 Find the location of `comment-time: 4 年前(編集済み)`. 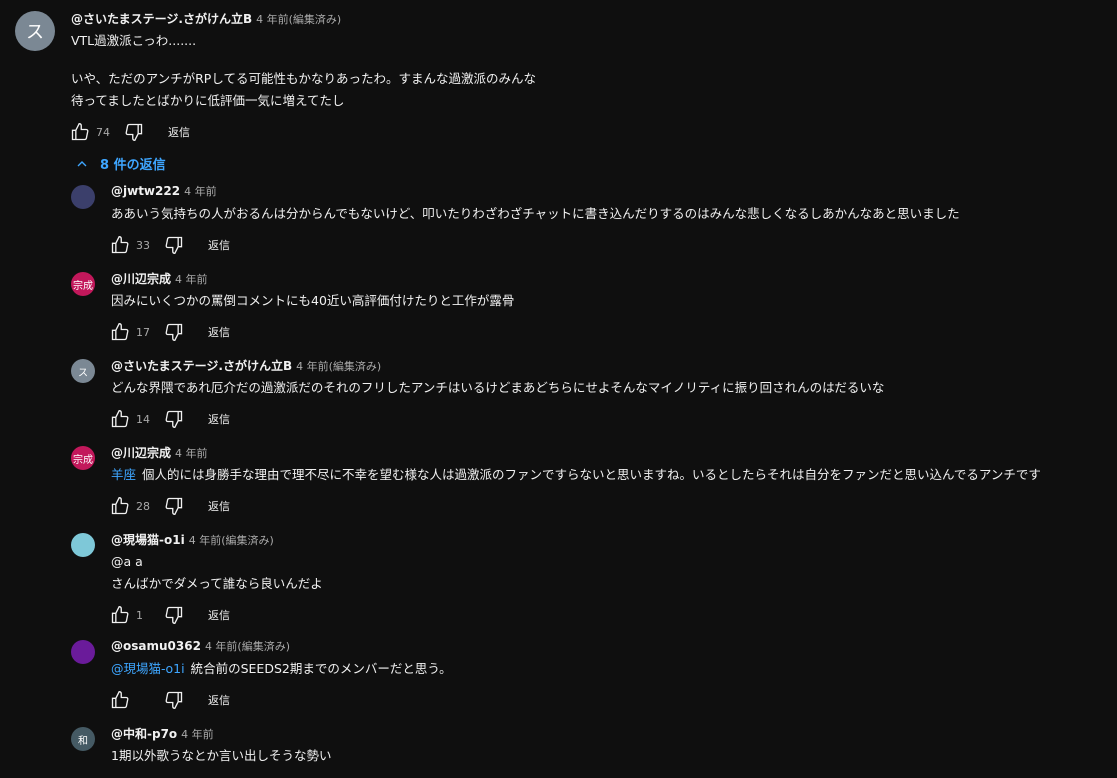

comment-time: 4 年前(編集済み) is located at coordinates (298, 19).